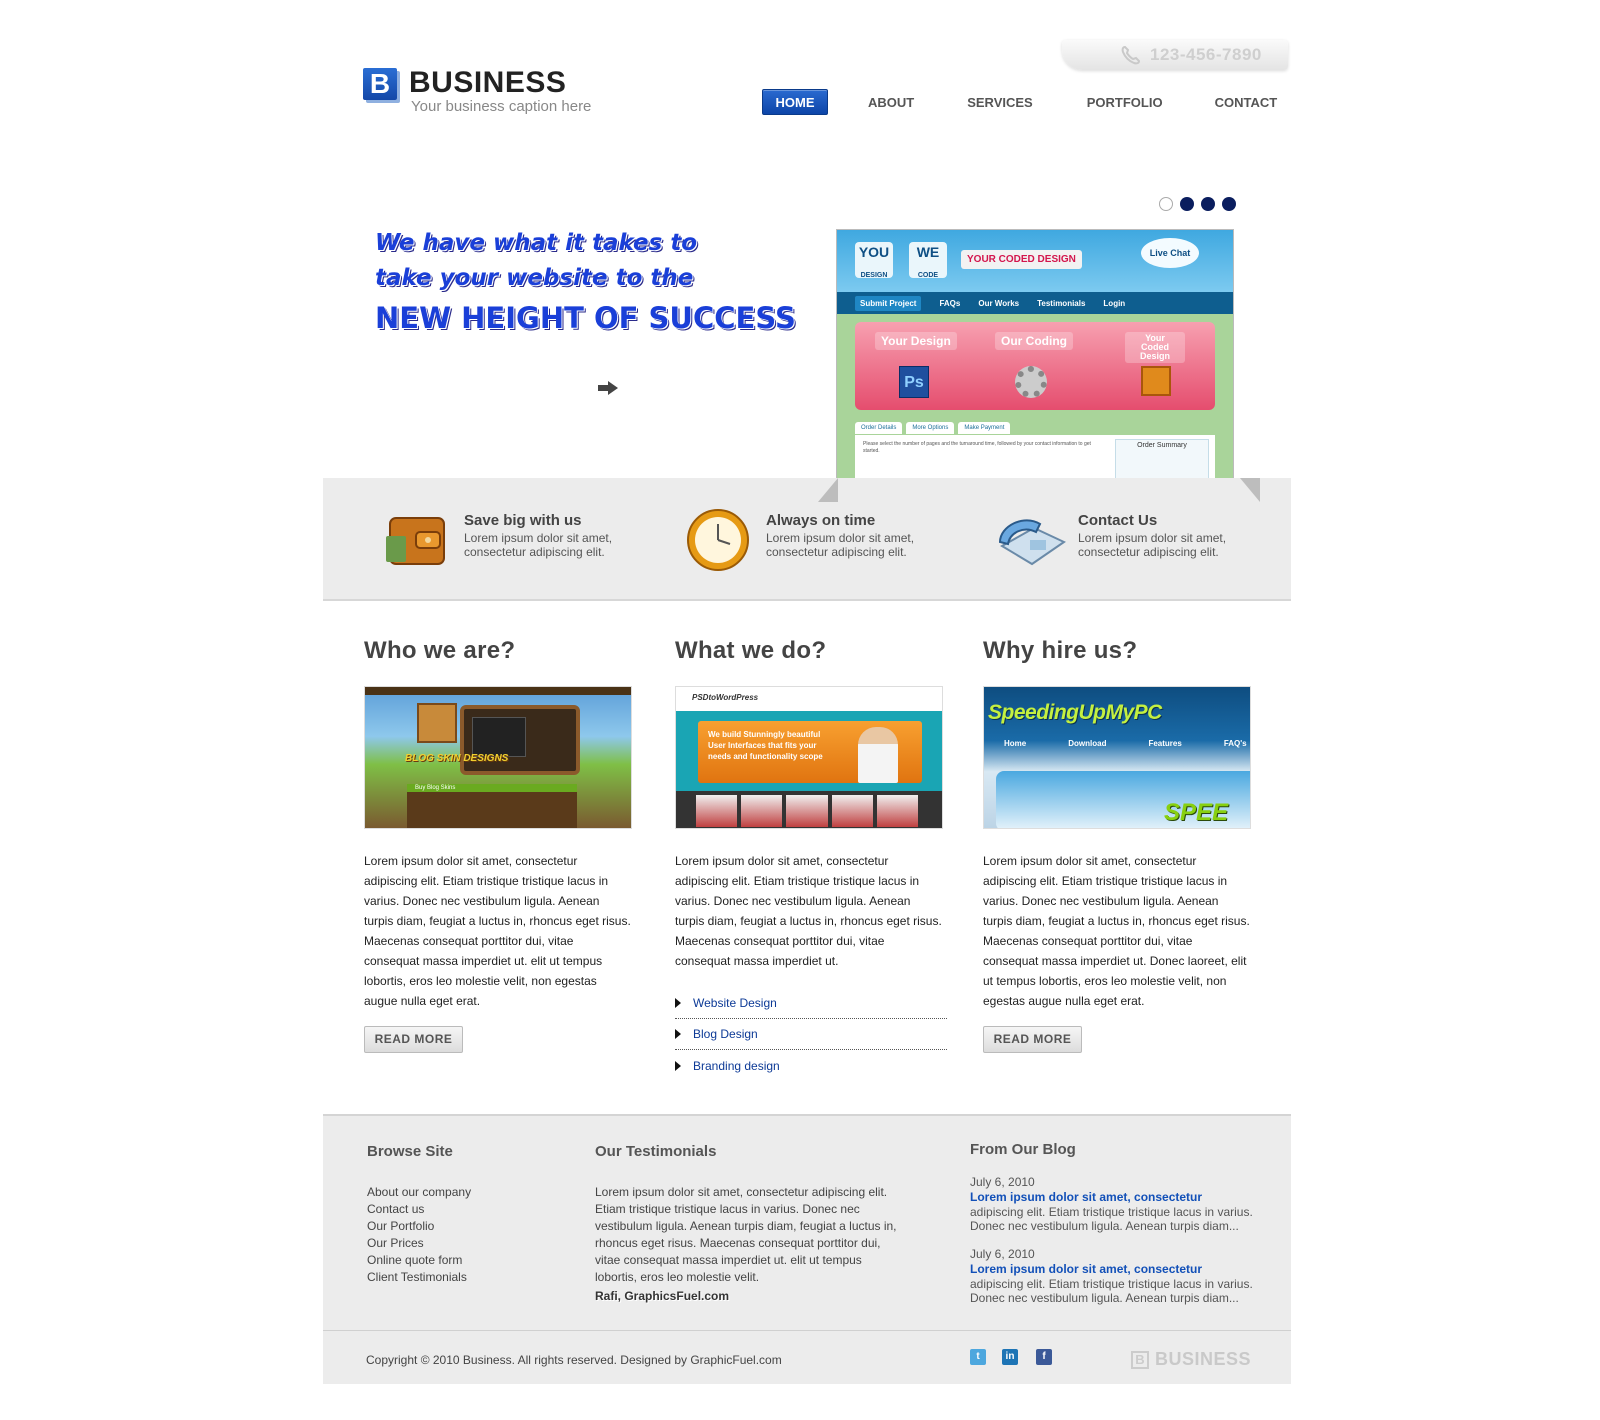  I want to click on hero-shot-you: YOU DESIGN, so click(874, 260).